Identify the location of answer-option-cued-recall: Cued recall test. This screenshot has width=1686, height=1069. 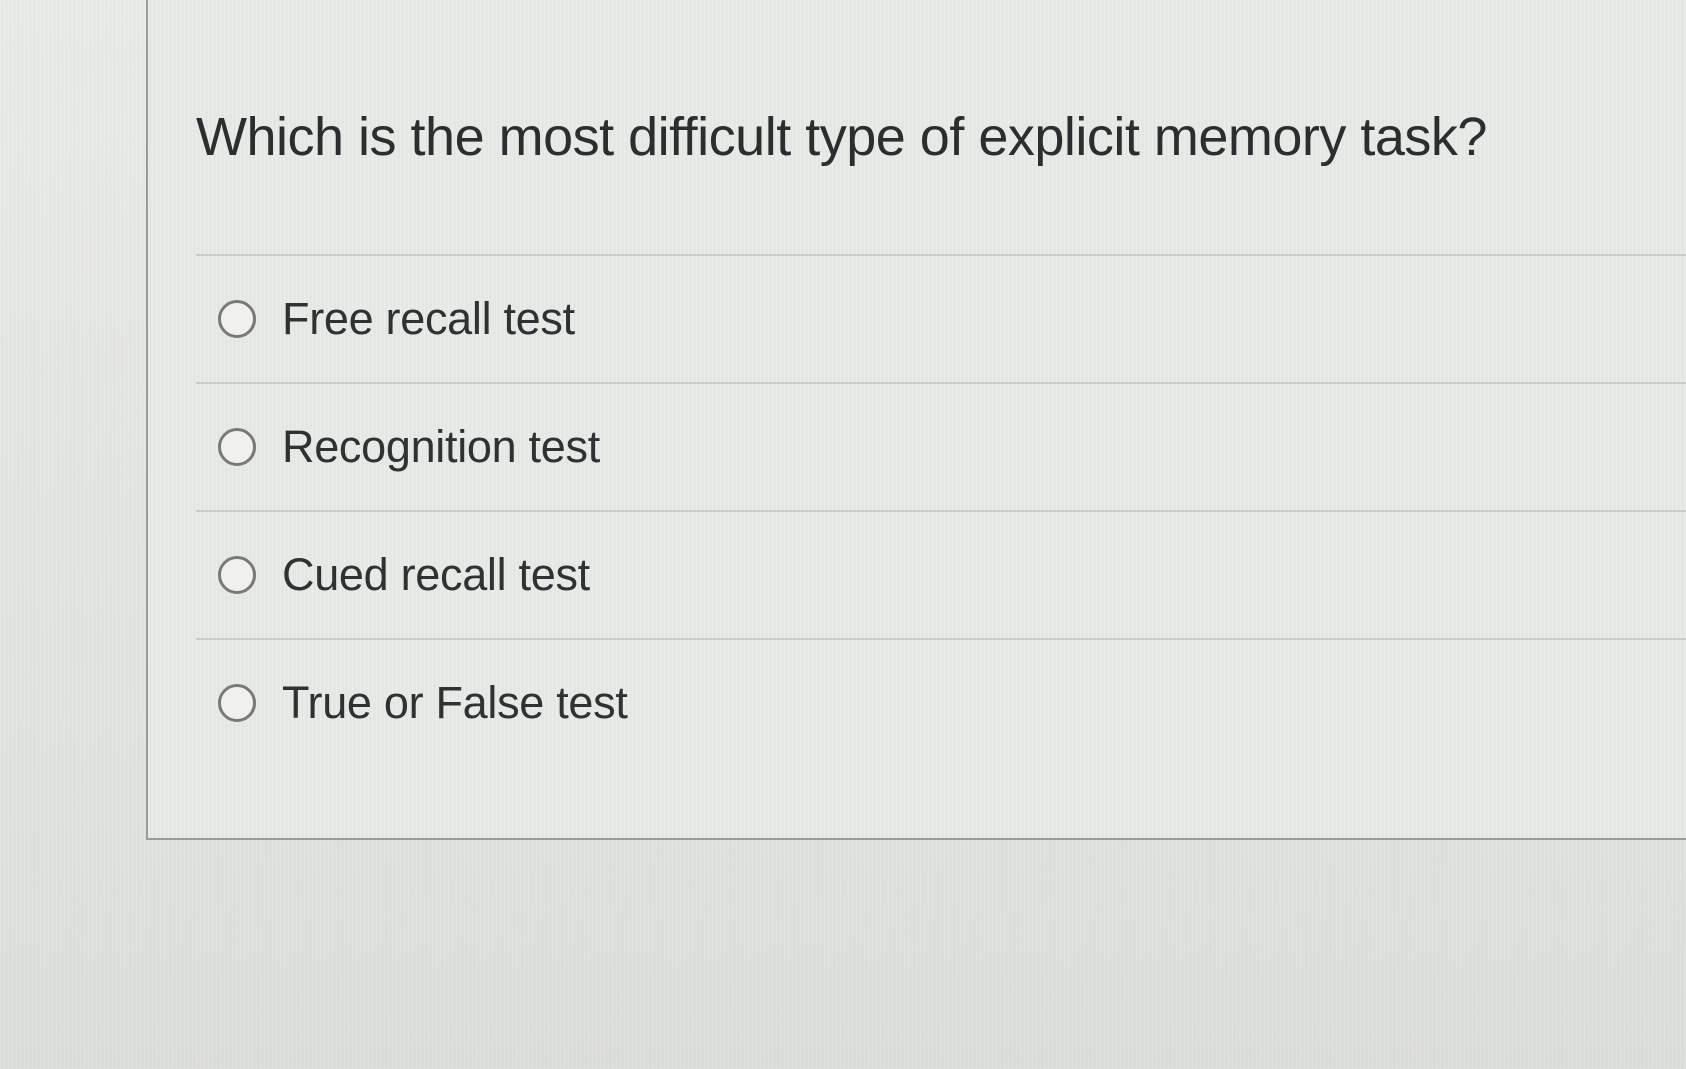
(941, 574).